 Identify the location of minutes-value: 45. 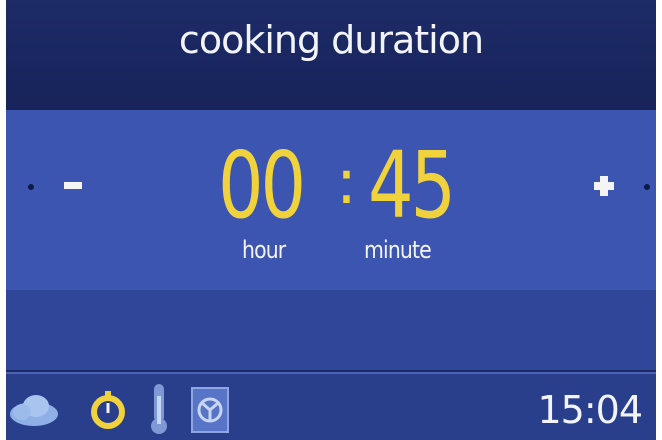
(412, 186).